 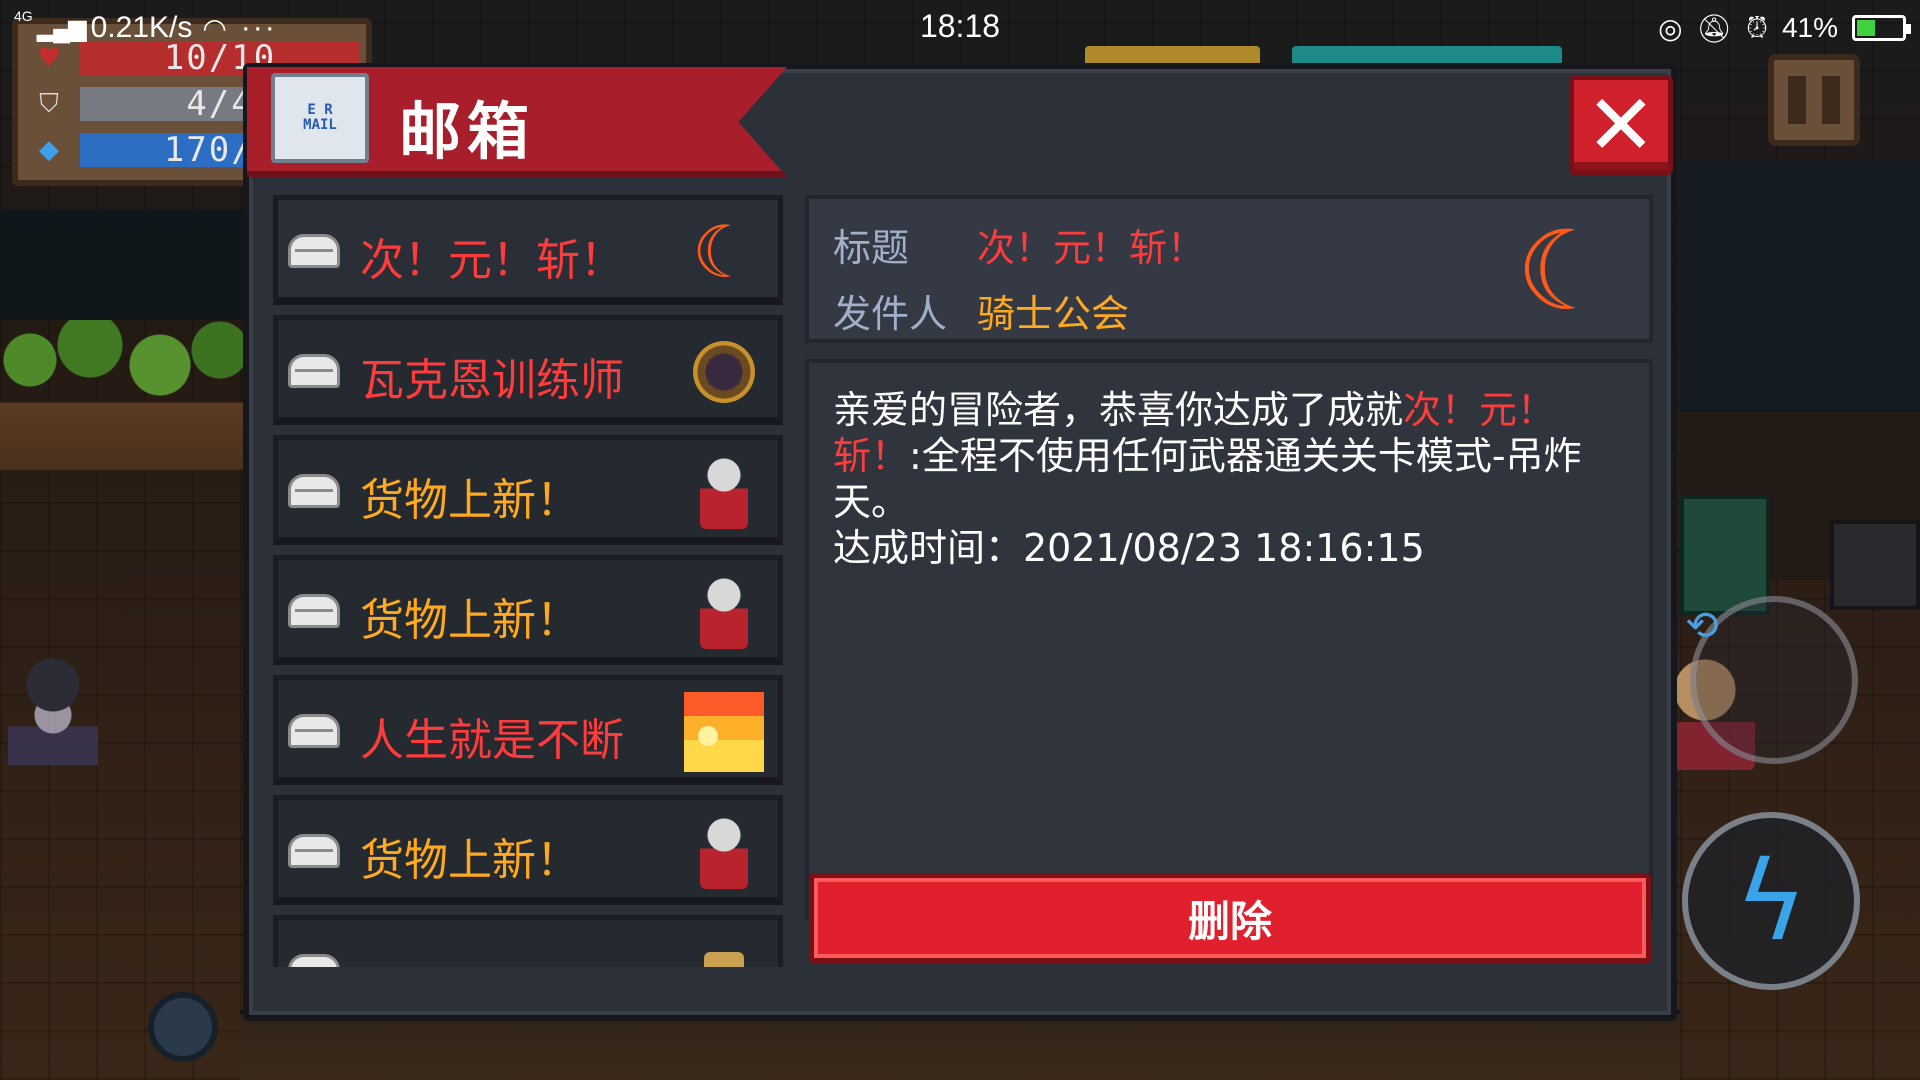 I want to click on skill-button: ϟ, so click(x=1771, y=901).